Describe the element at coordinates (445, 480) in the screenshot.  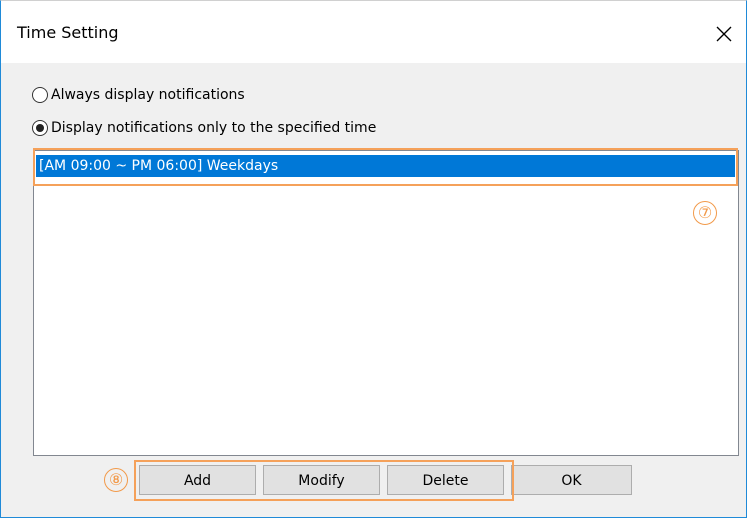
I see `delete-button: Delete` at that location.